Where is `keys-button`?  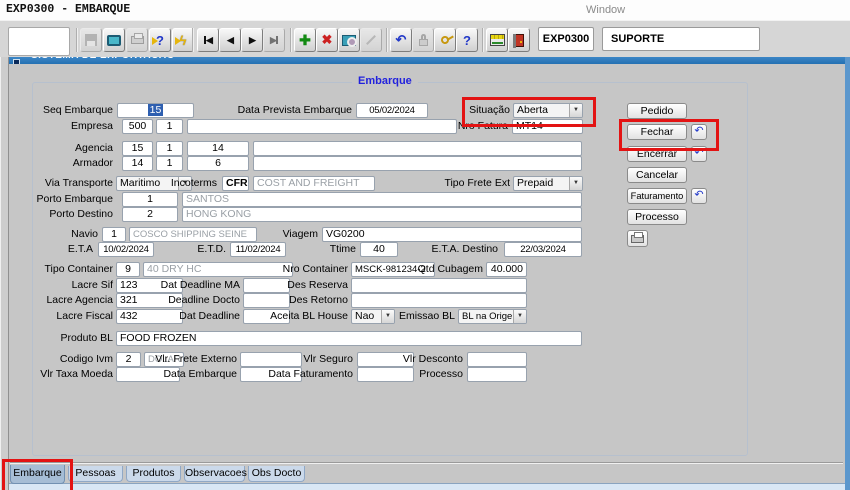 keys-button is located at coordinates (445, 40).